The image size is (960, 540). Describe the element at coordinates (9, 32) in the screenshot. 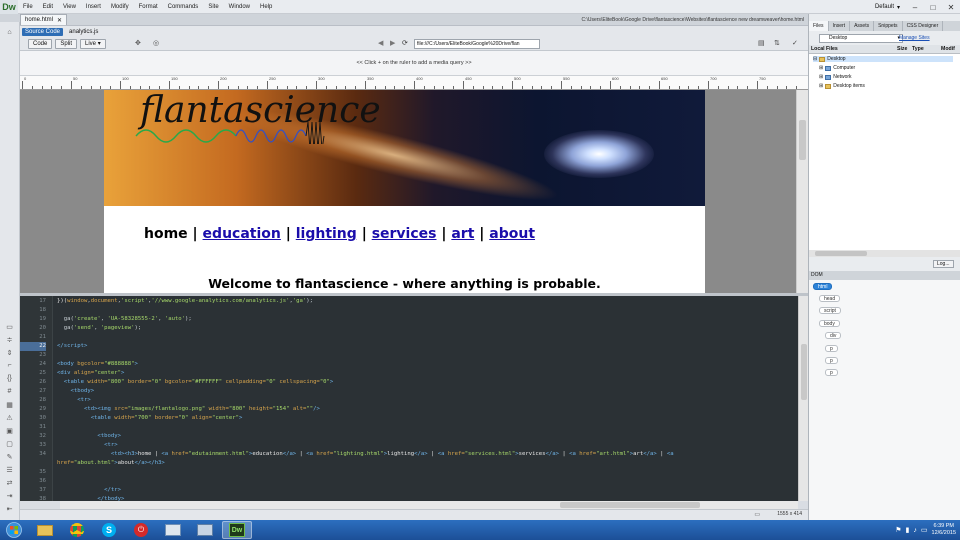

I see `home-icon: ⌂` at that location.